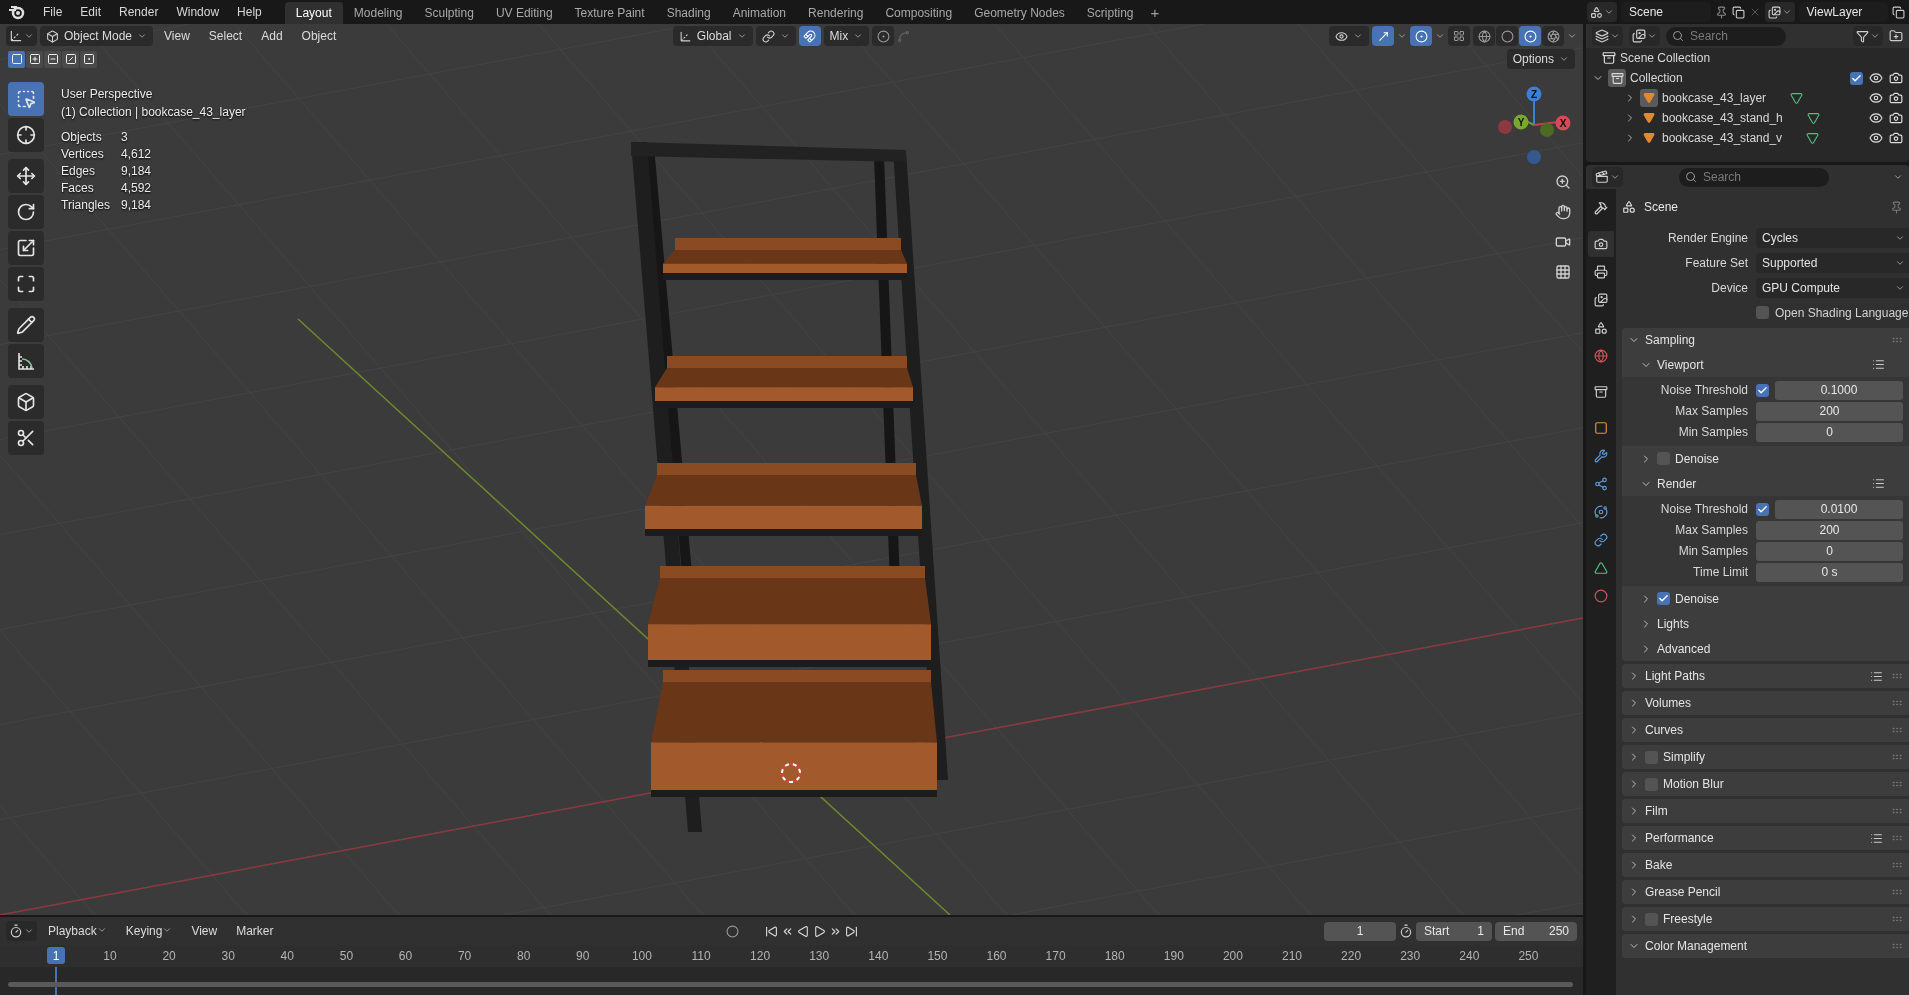 The height and width of the screenshot is (995, 1909). What do you see at coordinates (846, 36) in the screenshot?
I see `snap-target-dropdown: Mix` at bounding box center [846, 36].